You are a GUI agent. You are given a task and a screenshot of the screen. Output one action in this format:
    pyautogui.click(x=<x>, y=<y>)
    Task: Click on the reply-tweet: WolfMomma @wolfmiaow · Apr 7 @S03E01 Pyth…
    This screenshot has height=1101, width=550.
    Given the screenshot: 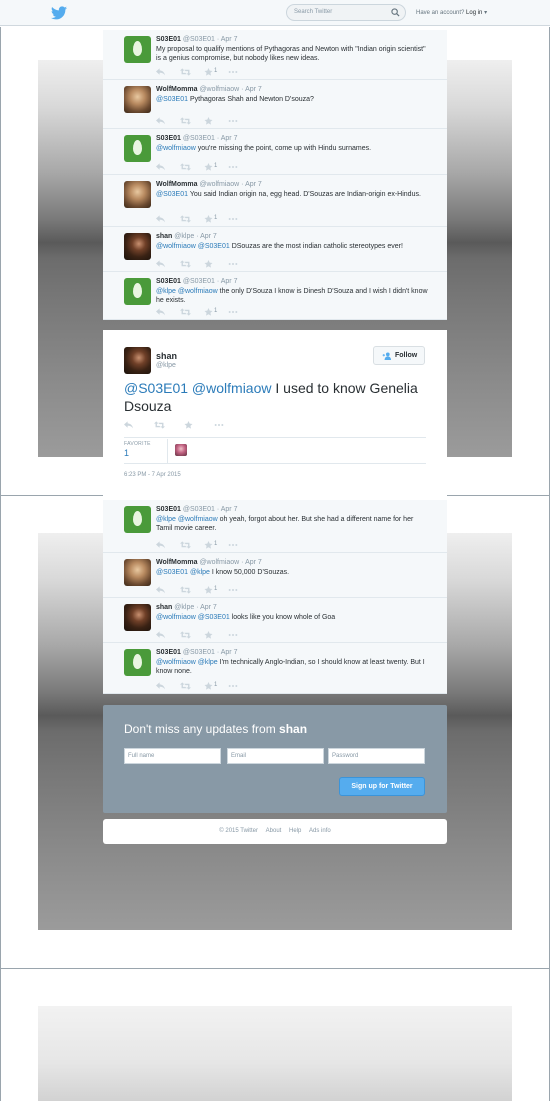 What is the action you would take?
    pyautogui.click(x=275, y=104)
    